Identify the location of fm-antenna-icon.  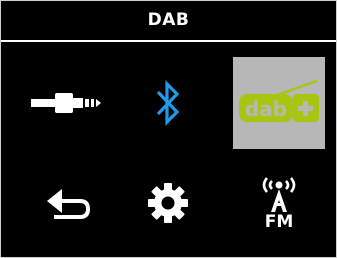
(279, 194).